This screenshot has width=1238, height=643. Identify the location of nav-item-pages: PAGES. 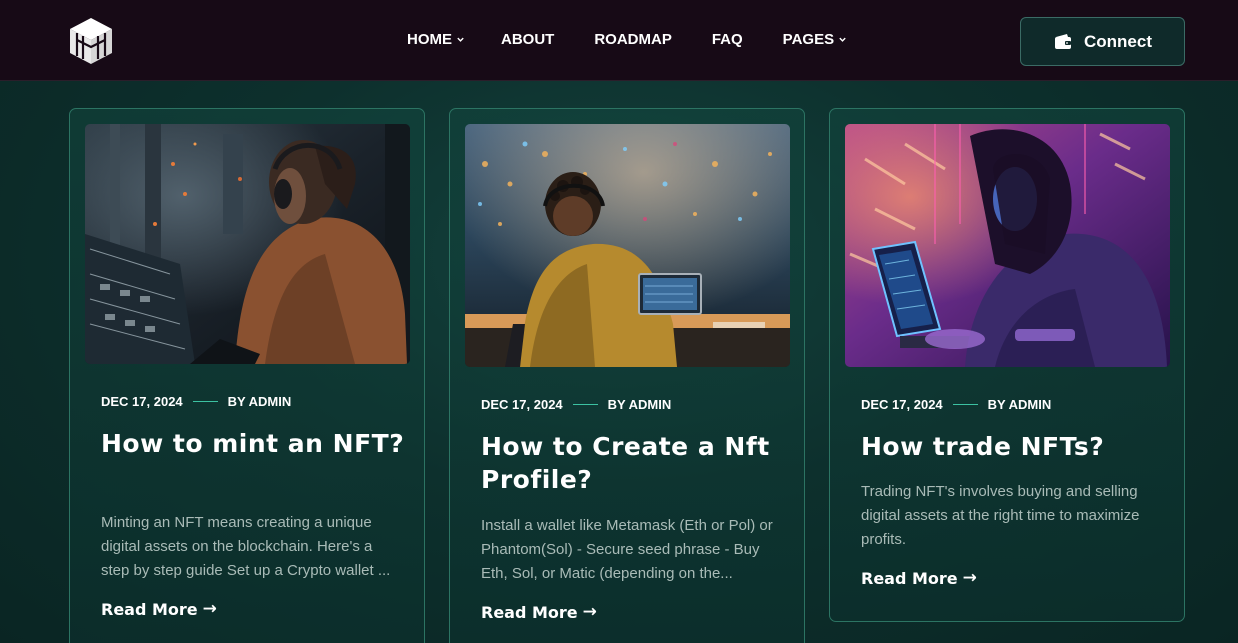
(815, 39).